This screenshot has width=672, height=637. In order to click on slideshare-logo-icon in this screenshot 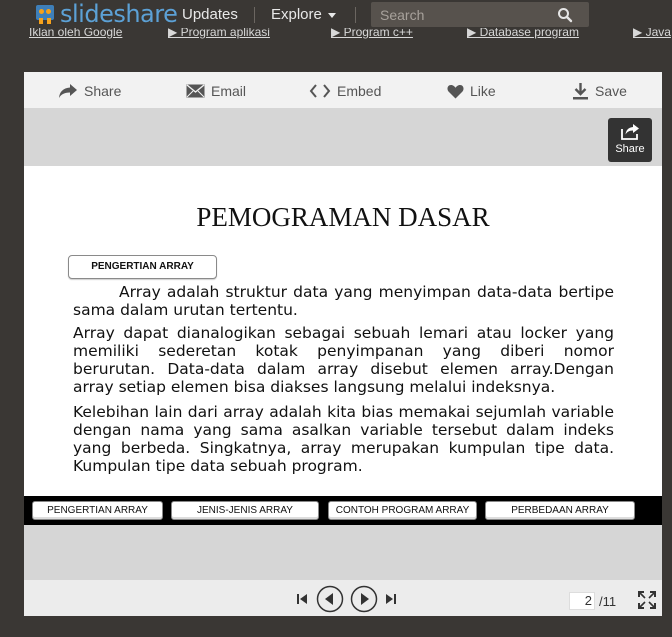, I will do `click(45, 14)`.